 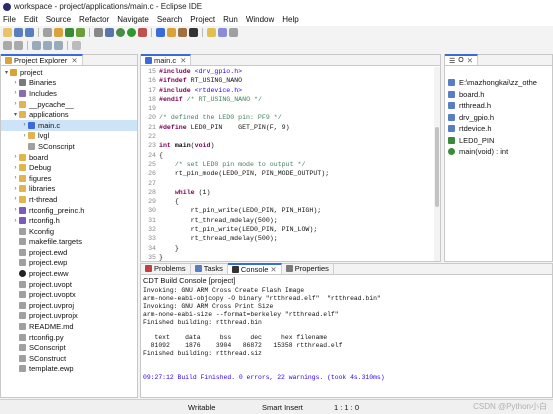 What do you see at coordinates (18, 32) in the screenshot?
I see `save-icon` at bounding box center [18, 32].